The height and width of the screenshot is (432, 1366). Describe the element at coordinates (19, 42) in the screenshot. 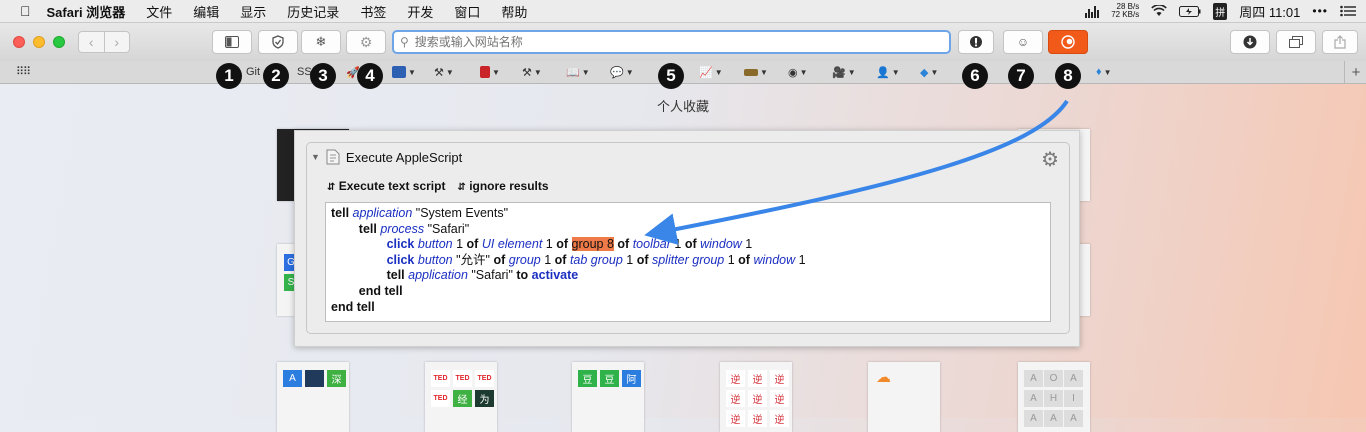

I see `close-window-button` at that location.